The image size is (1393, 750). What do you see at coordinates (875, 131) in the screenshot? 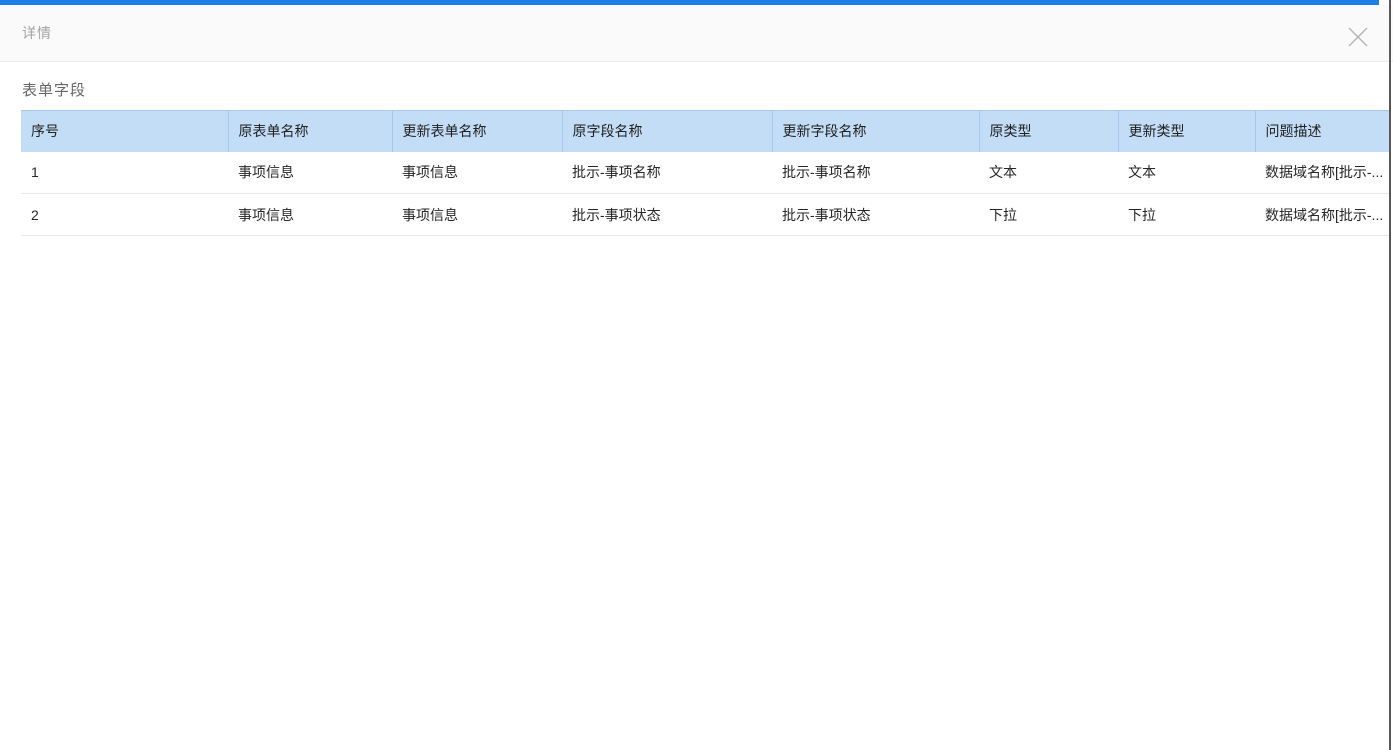
I see `column-header-5: 更新字段名称` at bounding box center [875, 131].